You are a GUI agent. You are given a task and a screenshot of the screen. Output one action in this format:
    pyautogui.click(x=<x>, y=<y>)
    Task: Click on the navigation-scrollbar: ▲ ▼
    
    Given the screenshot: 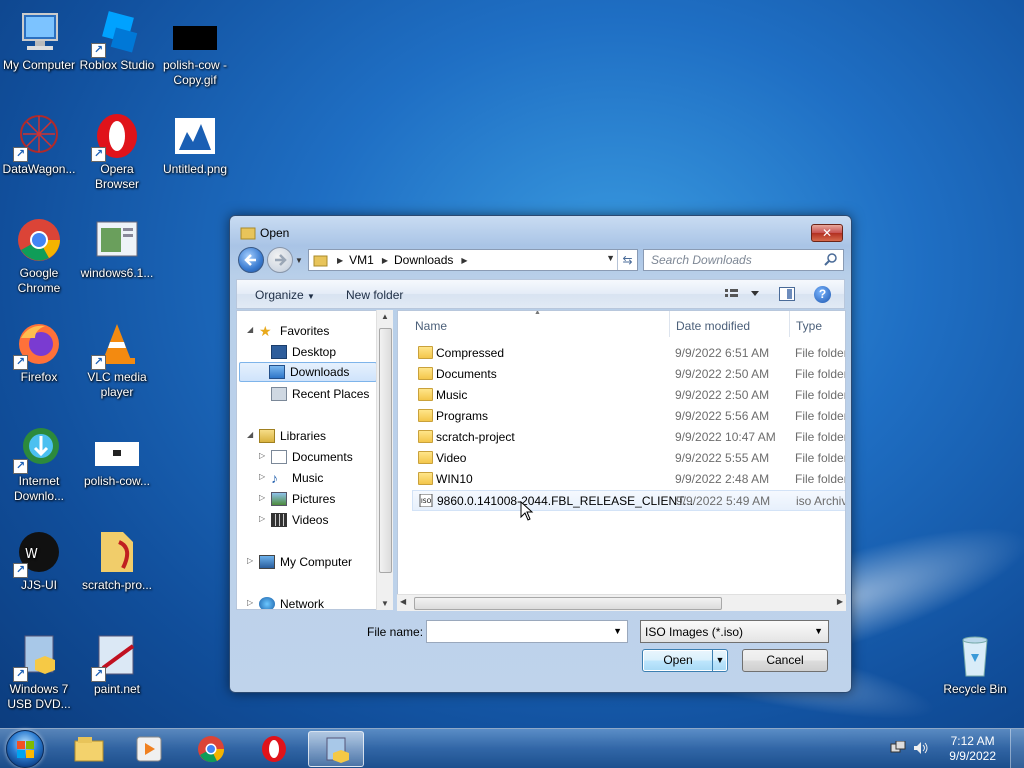 What is the action you would take?
    pyautogui.click(x=384, y=460)
    